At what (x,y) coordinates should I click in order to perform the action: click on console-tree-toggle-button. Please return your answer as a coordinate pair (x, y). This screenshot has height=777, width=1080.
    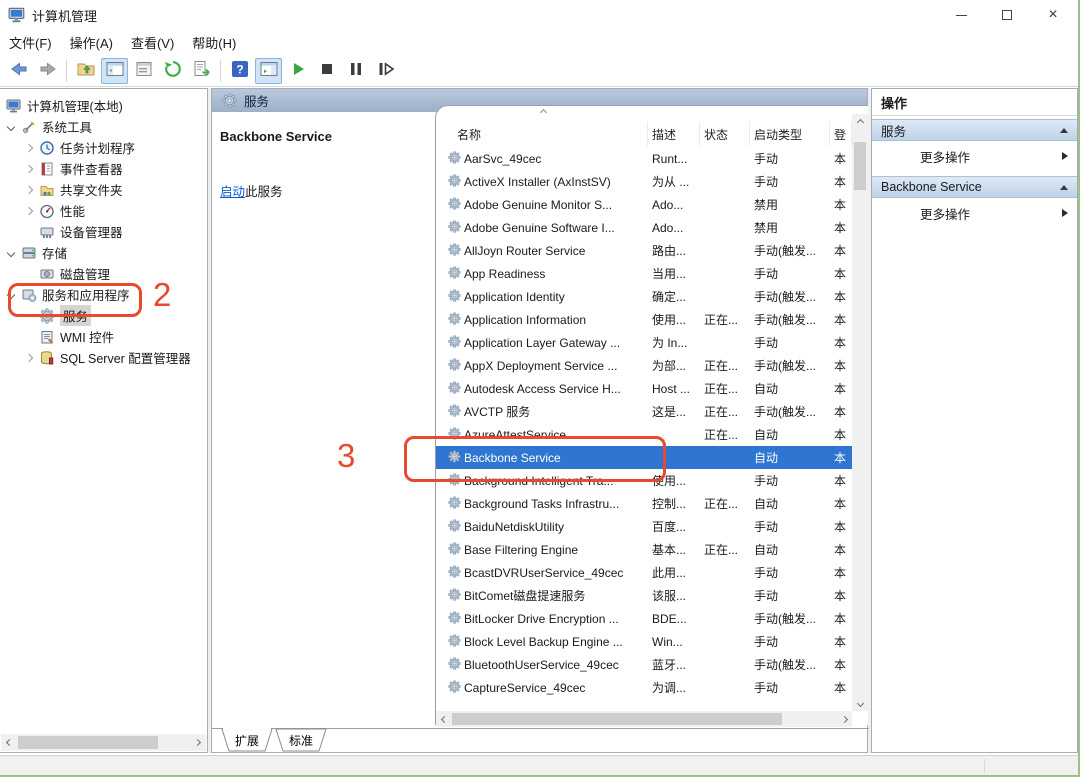
    Looking at the image, I should click on (114, 70).